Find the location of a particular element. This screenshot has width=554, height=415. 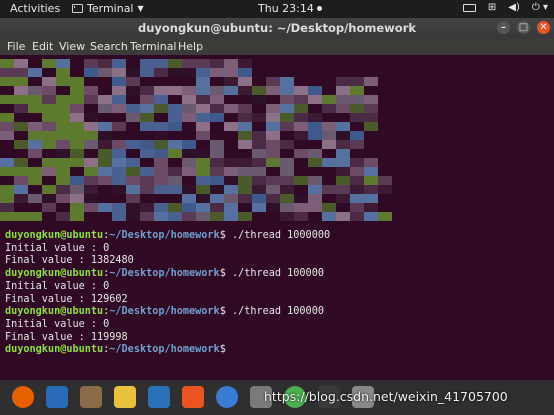

firefox-icon is located at coordinates (23, 397).